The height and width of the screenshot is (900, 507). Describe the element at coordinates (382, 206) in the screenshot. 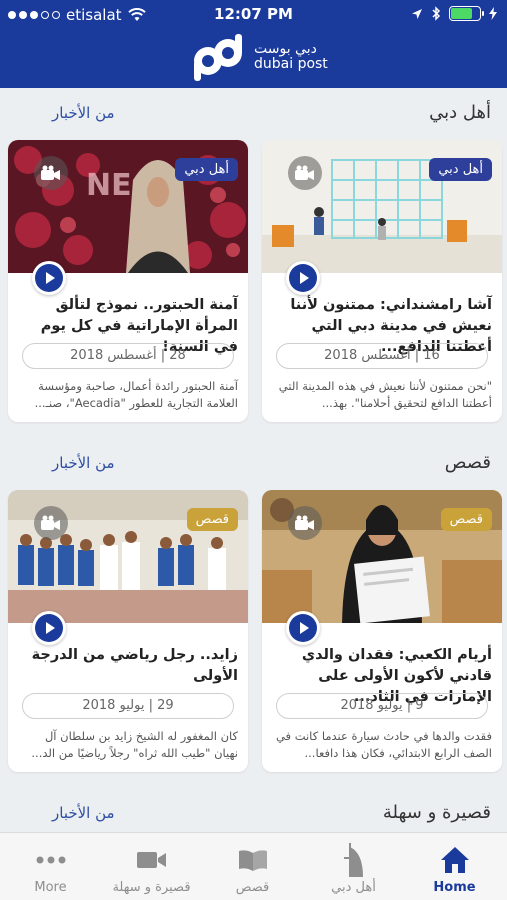

I see `card-thumbnail: أهل دبي` at that location.